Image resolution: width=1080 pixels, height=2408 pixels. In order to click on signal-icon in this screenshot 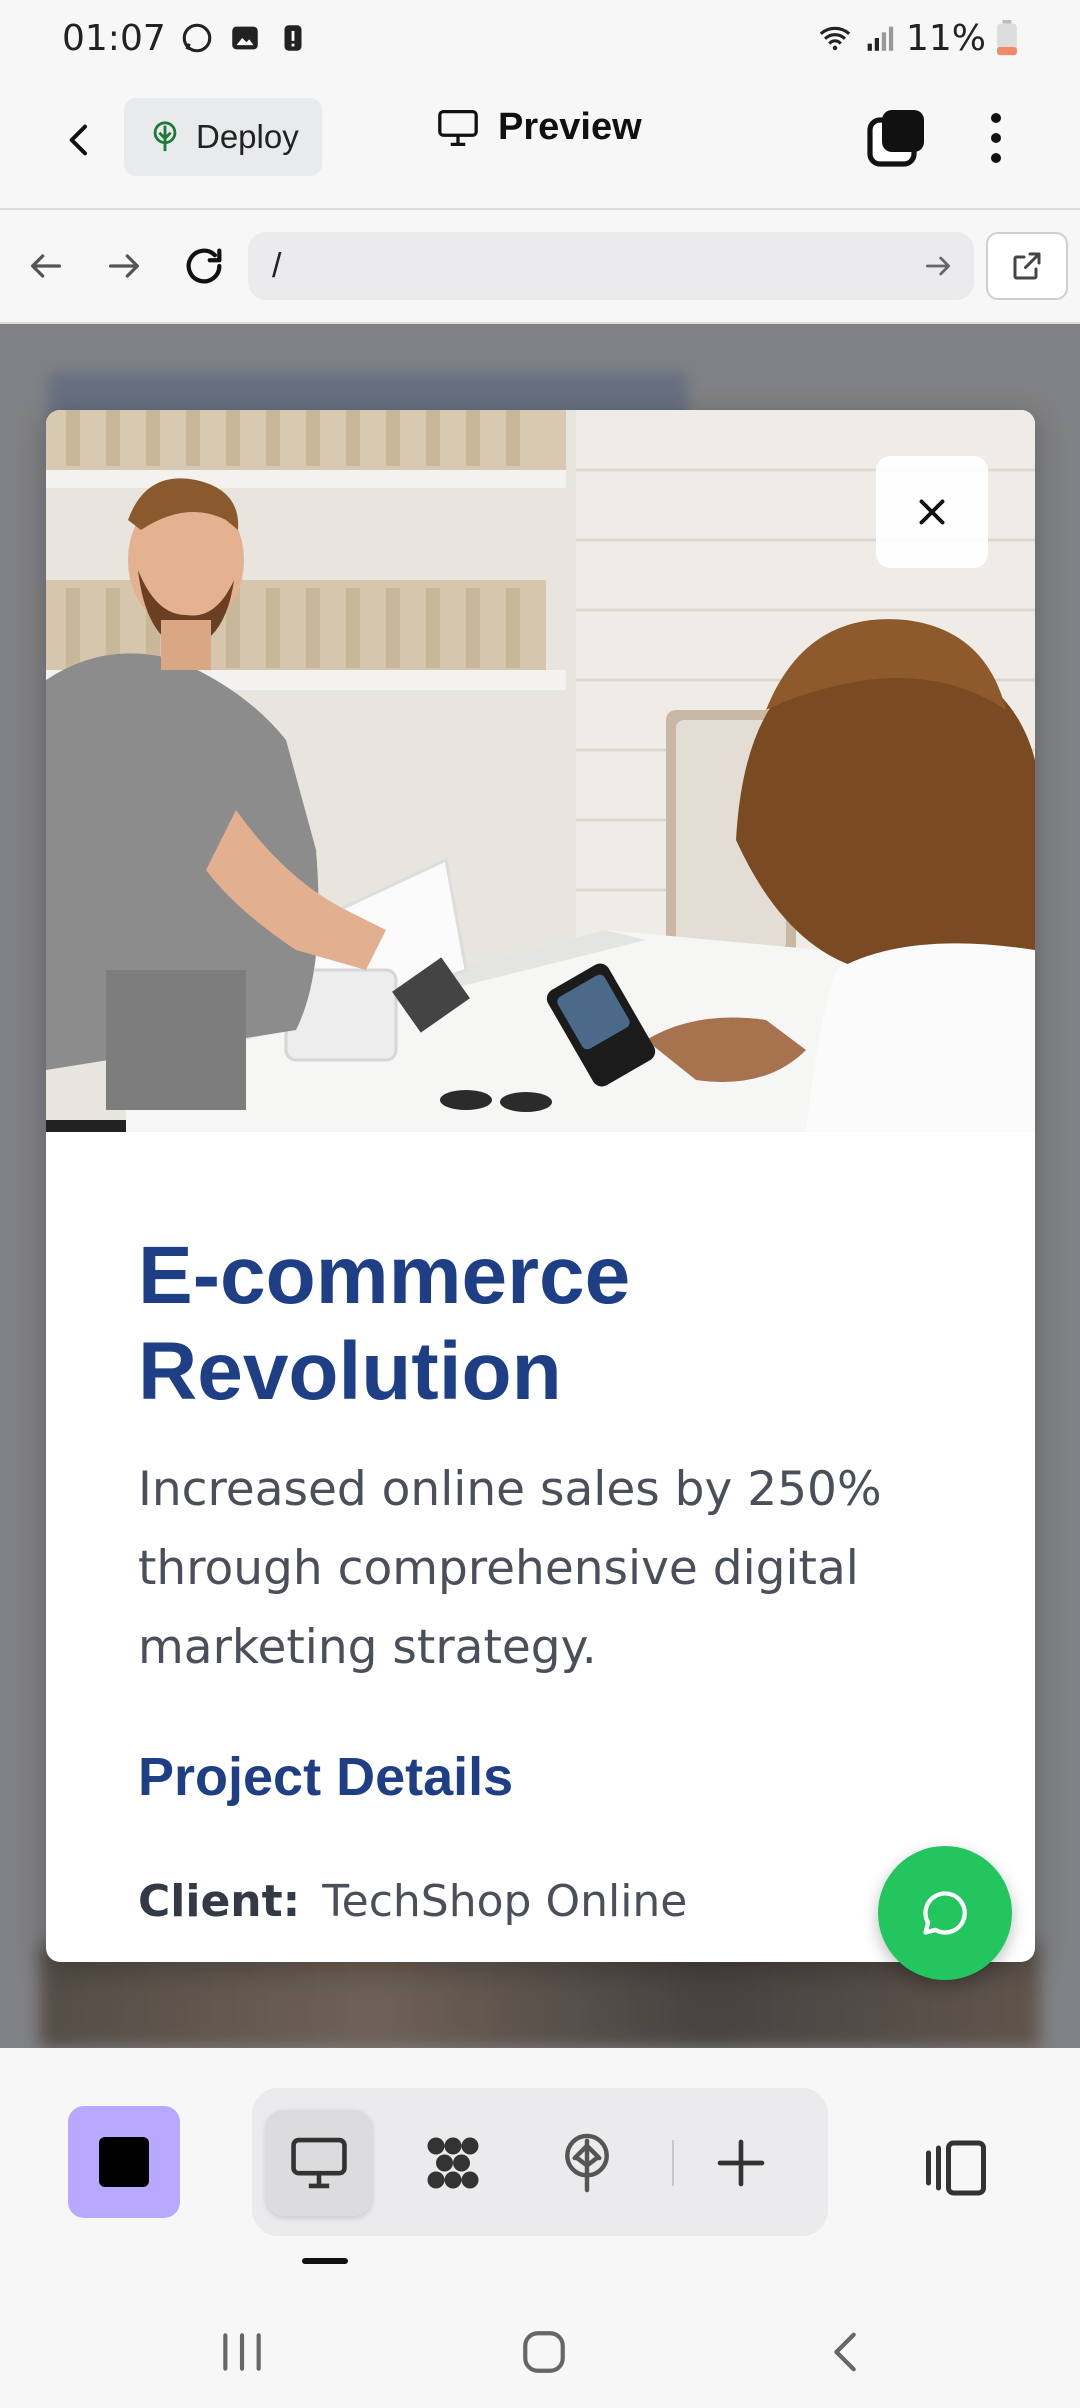, I will do `click(880, 38)`.